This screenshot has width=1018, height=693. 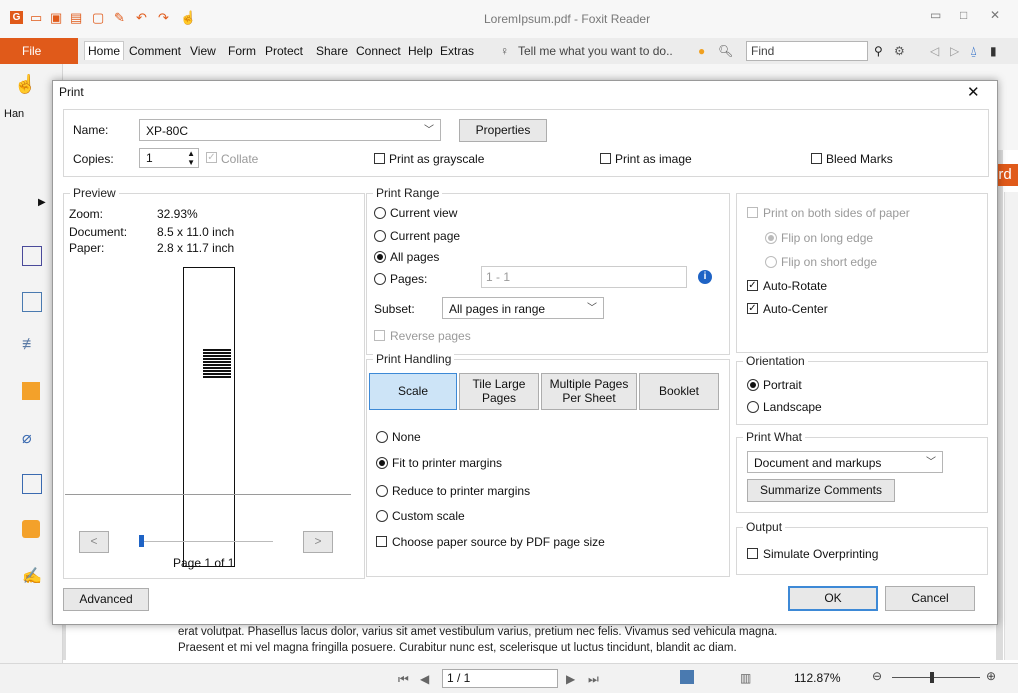 I want to click on zoom-level: 112.87%, so click(x=817, y=678).